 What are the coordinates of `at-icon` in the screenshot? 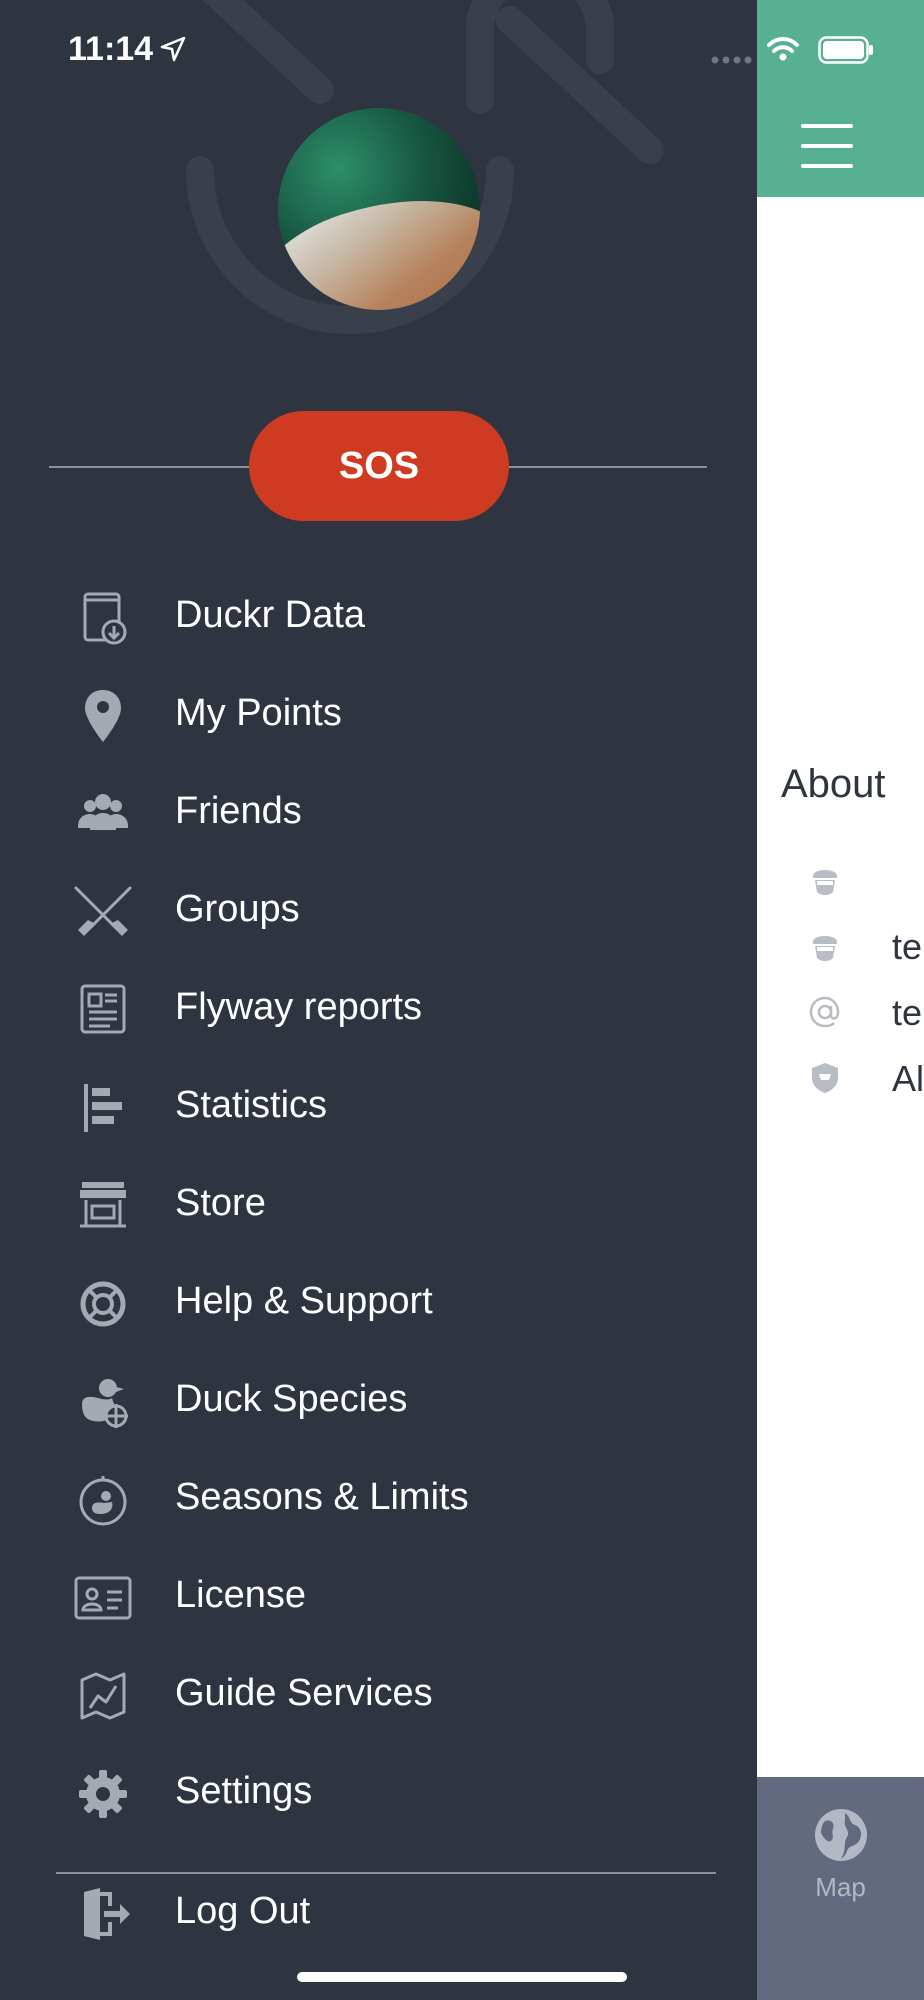 It's located at (824, 1012).